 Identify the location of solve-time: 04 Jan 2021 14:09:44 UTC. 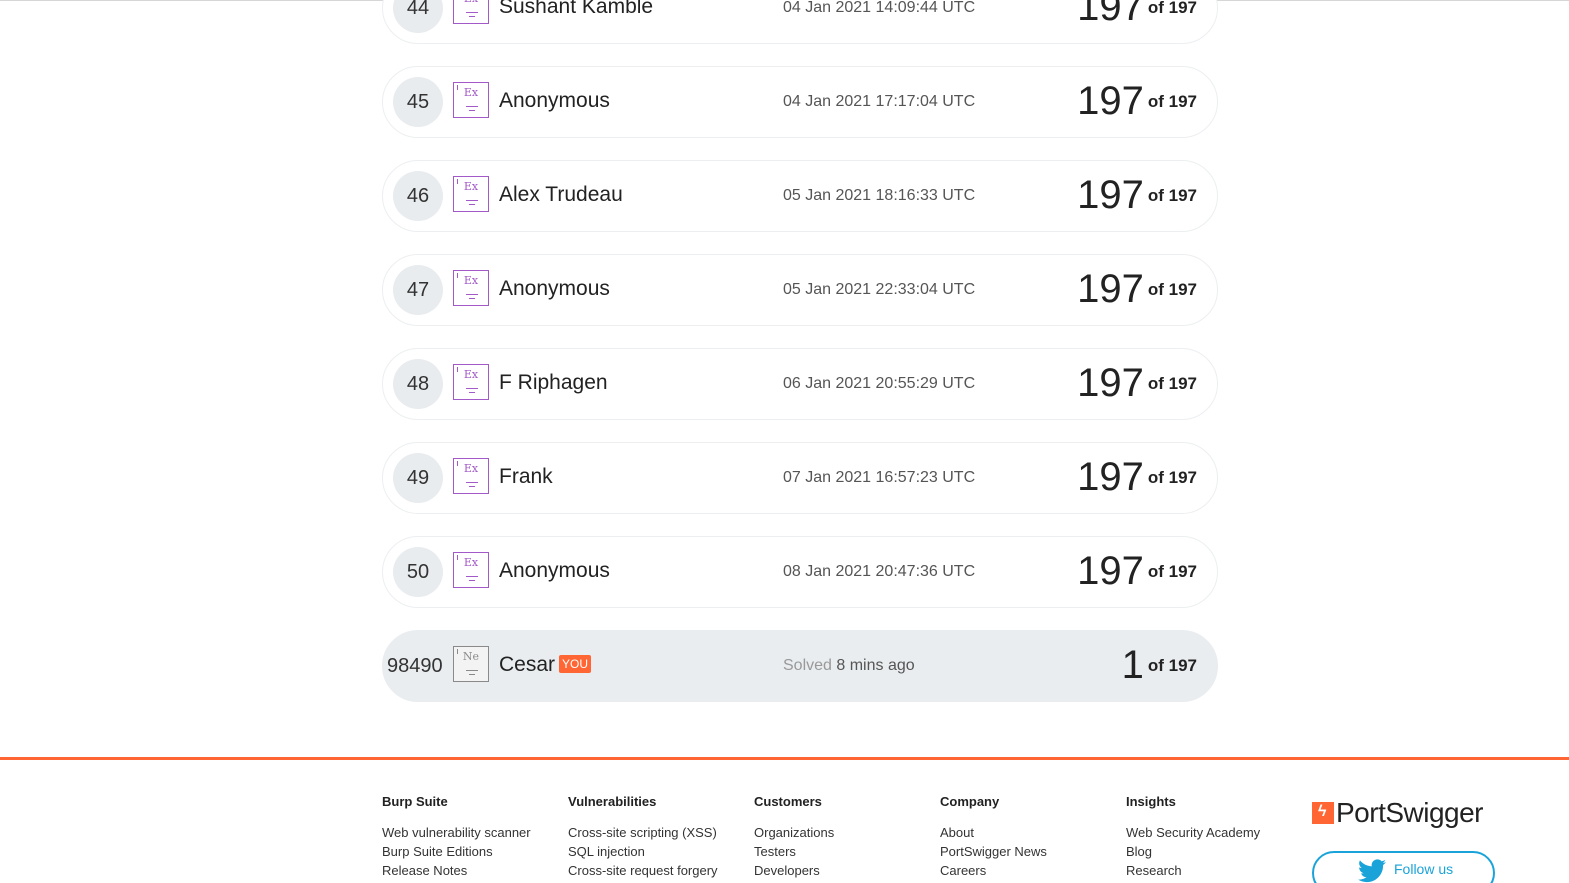
(879, 8).